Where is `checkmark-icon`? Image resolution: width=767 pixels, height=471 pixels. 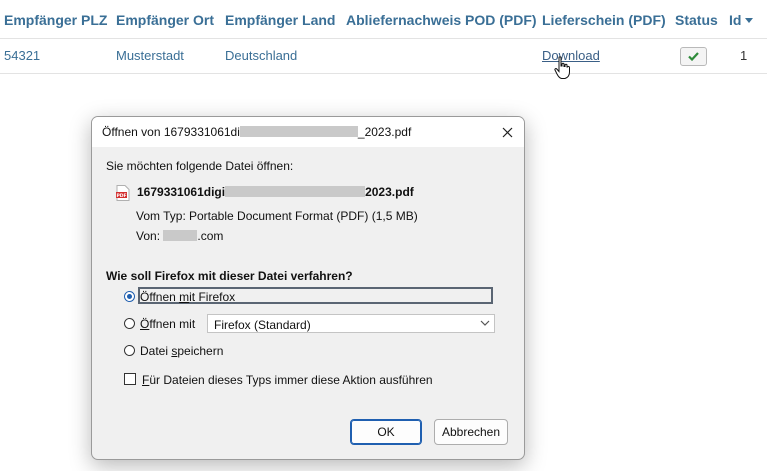
checkmark-icon is located at coordinates (693, 56).